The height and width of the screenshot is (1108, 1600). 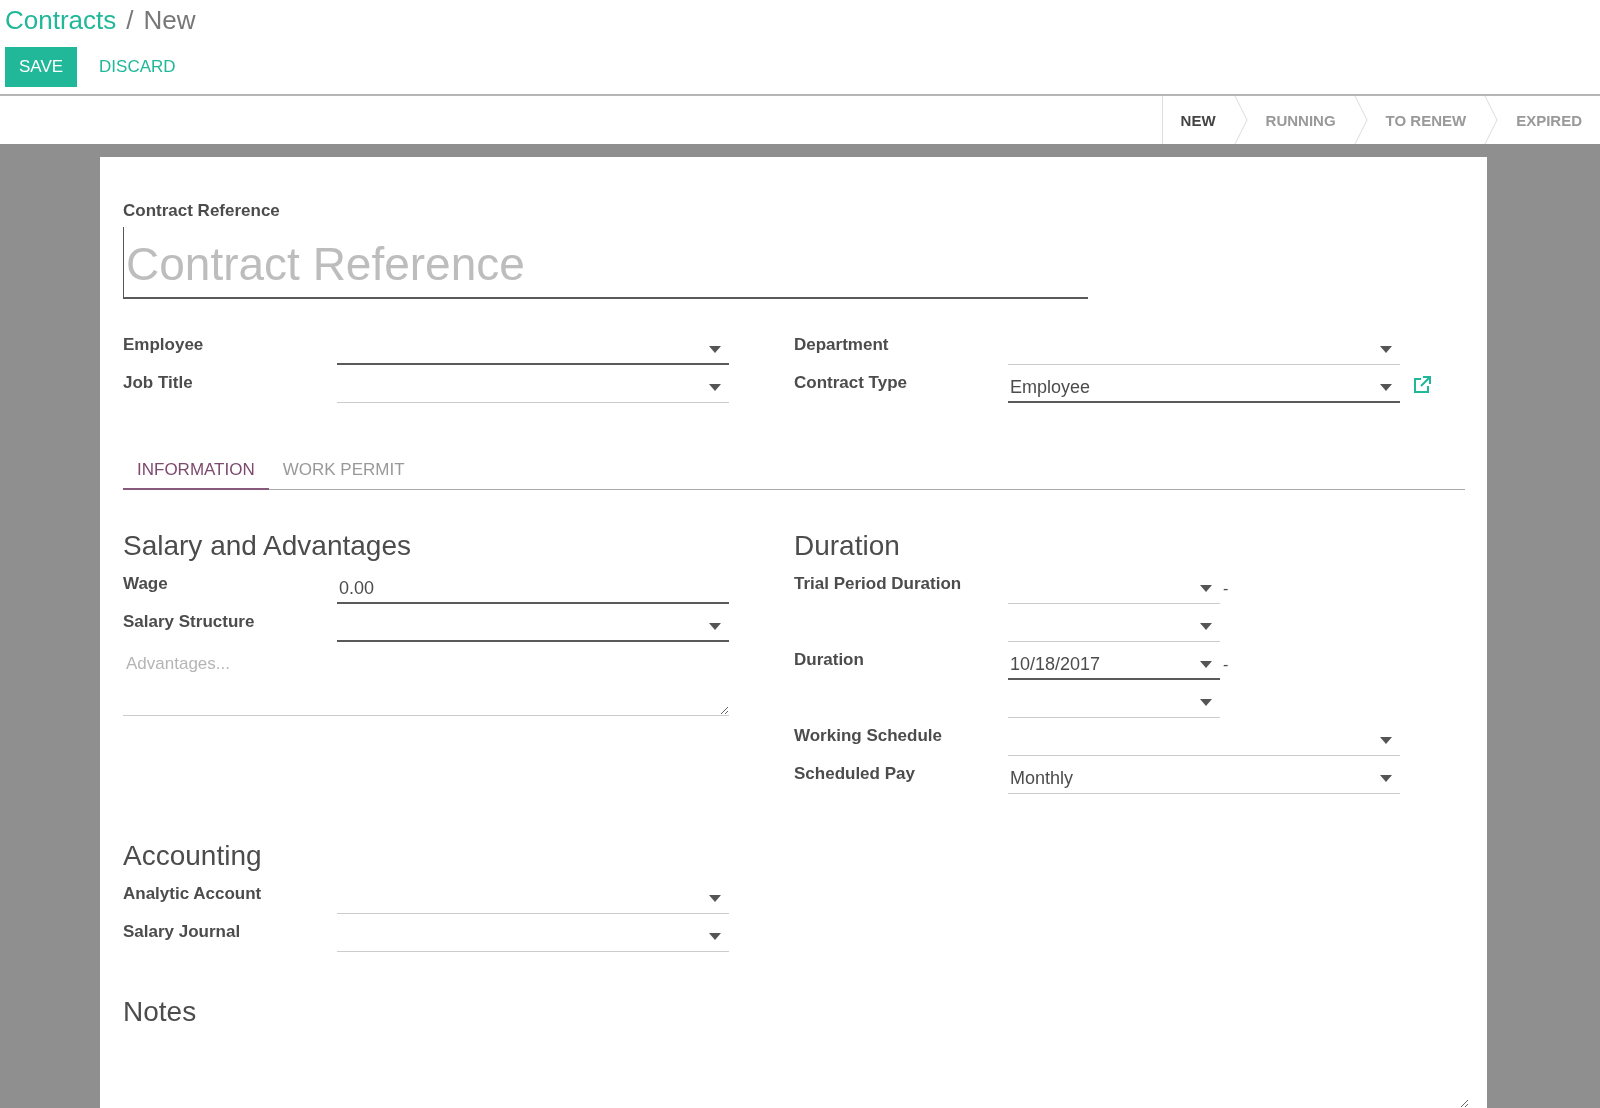 What do you see at coordinates (196, 470) in the screenshot?
I see `tab: INFORMATION` at bounding box center [196, 470].